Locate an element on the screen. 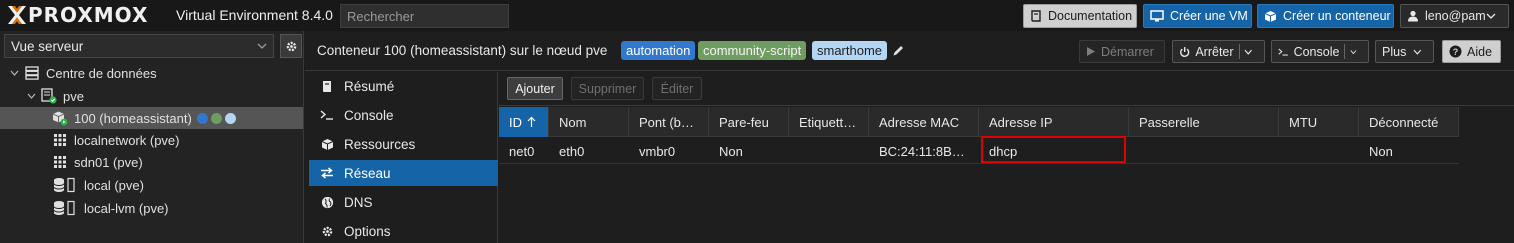  cell-mtu is located at coordinates (1319, 151).